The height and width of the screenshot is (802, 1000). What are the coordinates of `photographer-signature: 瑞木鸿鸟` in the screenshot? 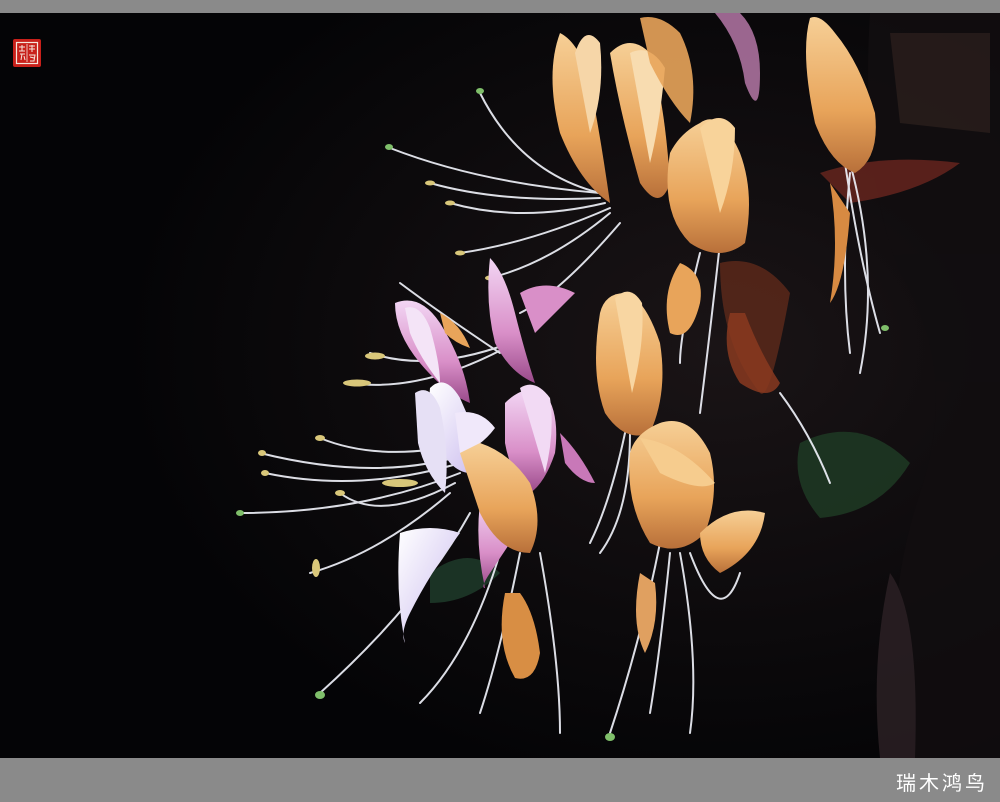 It's located at (942, 783).